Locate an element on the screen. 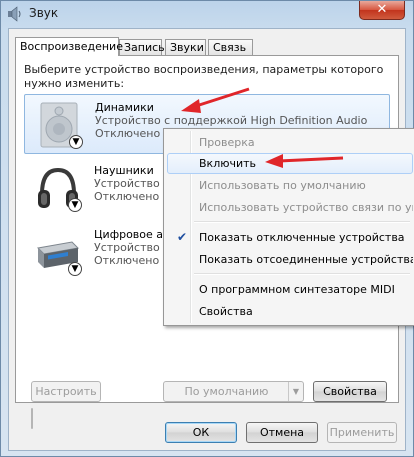 The image size is (414, 457). device-name: Наушники is located at coordinates (124, 170).